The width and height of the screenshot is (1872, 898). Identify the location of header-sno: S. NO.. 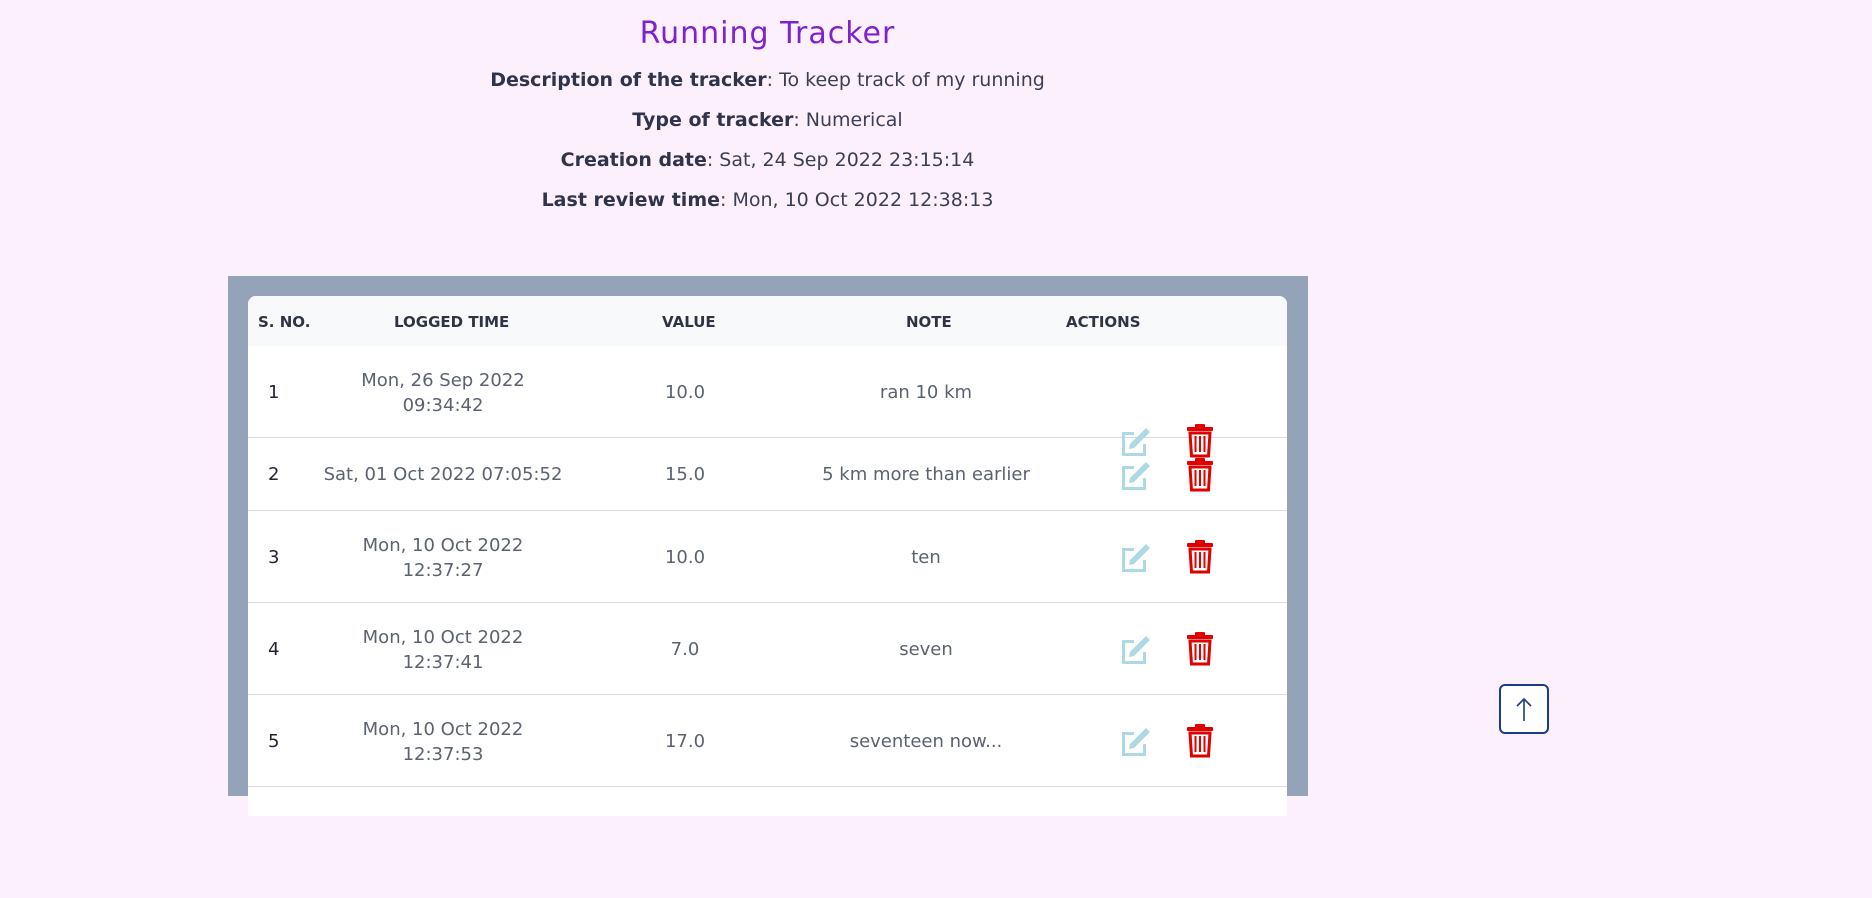
(284, 322).